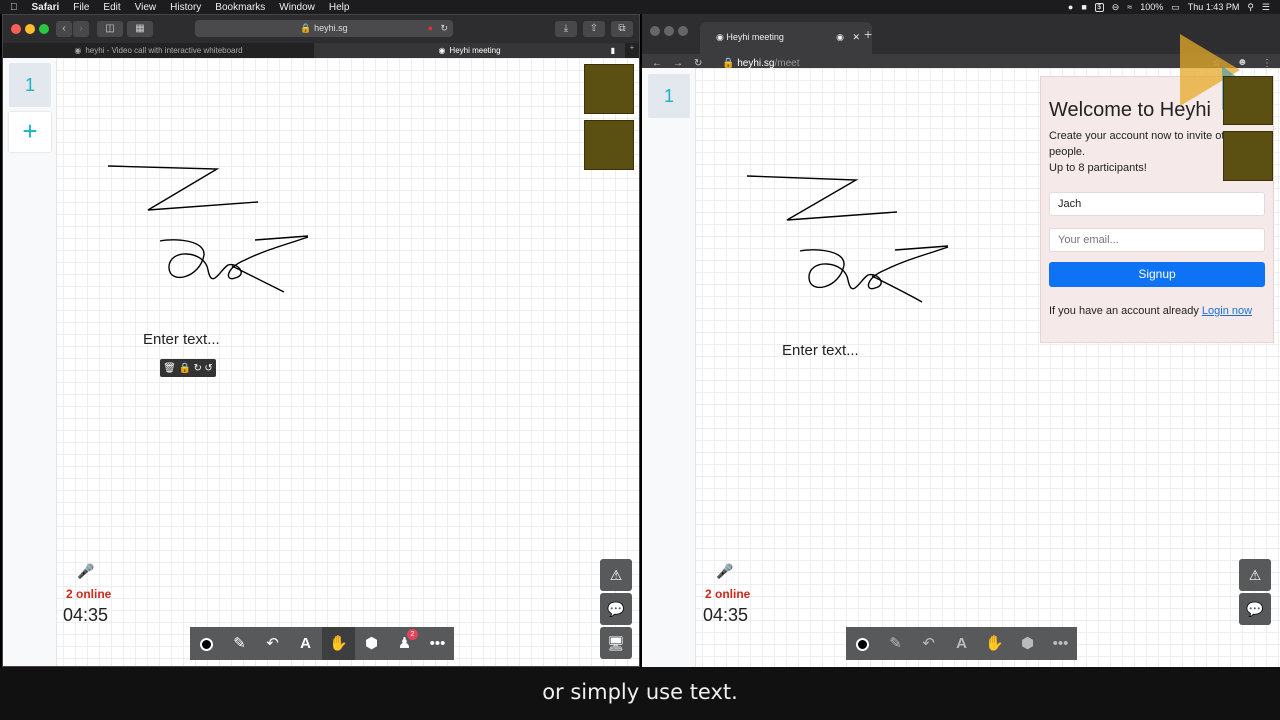  What do you see at coordinates (640, 693) in the screenshot?
I see `video-caption: or simply use text.` at bounding box center [640, 693].